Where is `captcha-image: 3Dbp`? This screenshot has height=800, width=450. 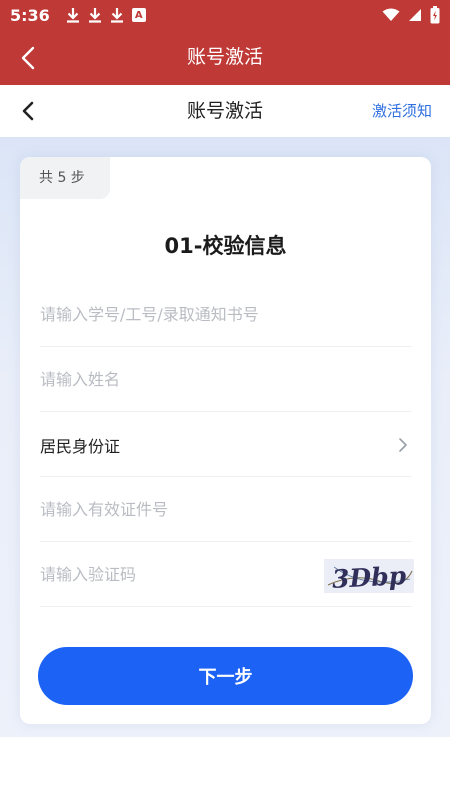
captcha-image: 3Dbp is located at coordinates (369, 576).